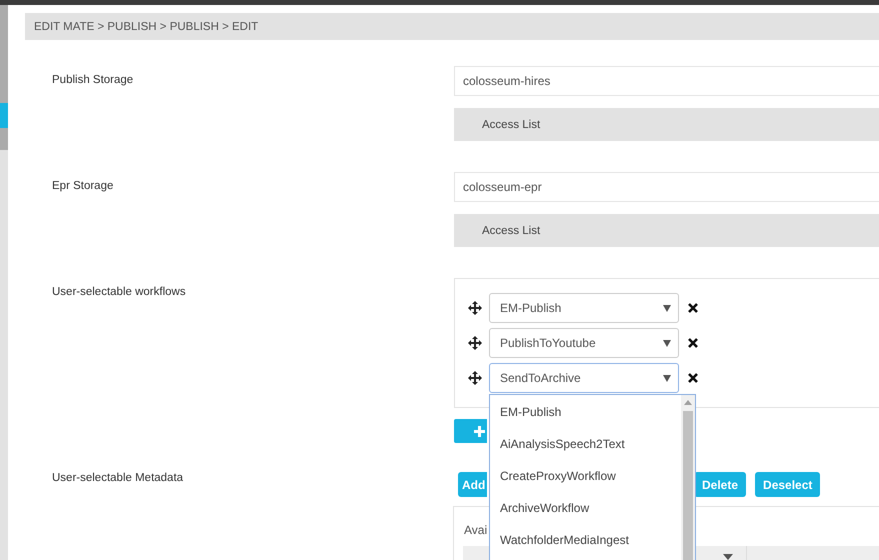 The image size is (879, 560). I want to click on sidebar-scroll-thumb, so click(4, 54).